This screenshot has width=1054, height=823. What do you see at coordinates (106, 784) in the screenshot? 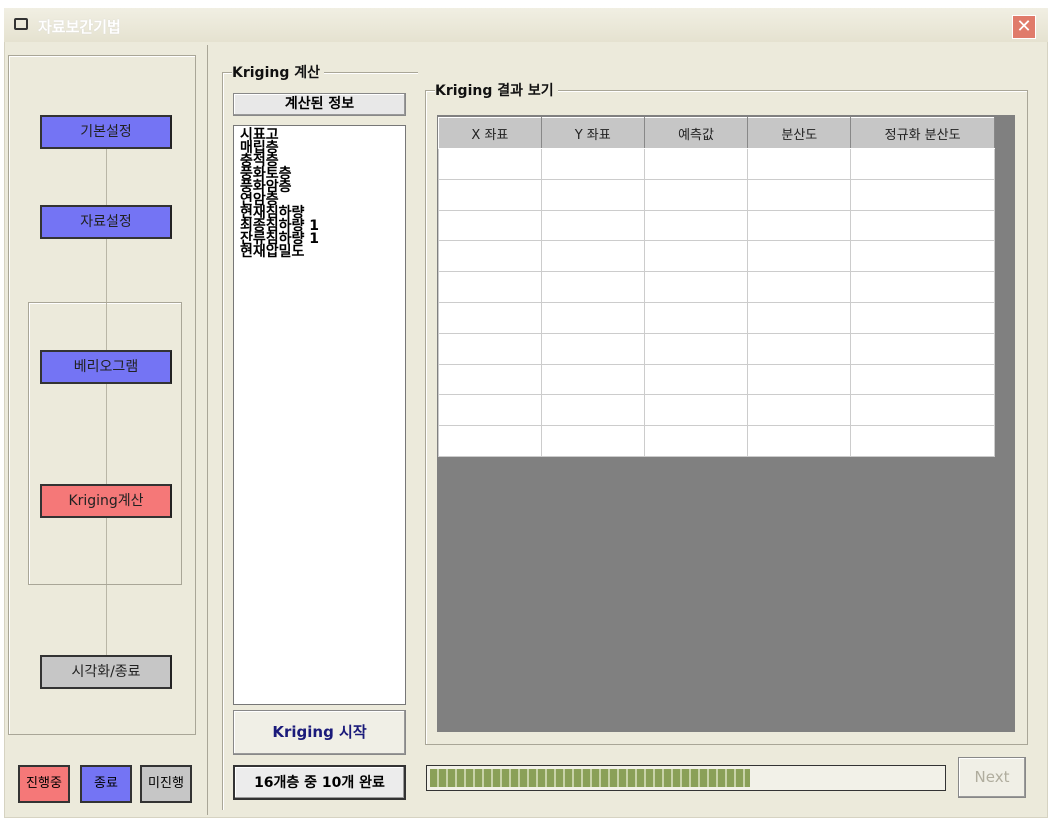
I see `legend-done: 종료` at bounding box center [106, 784].